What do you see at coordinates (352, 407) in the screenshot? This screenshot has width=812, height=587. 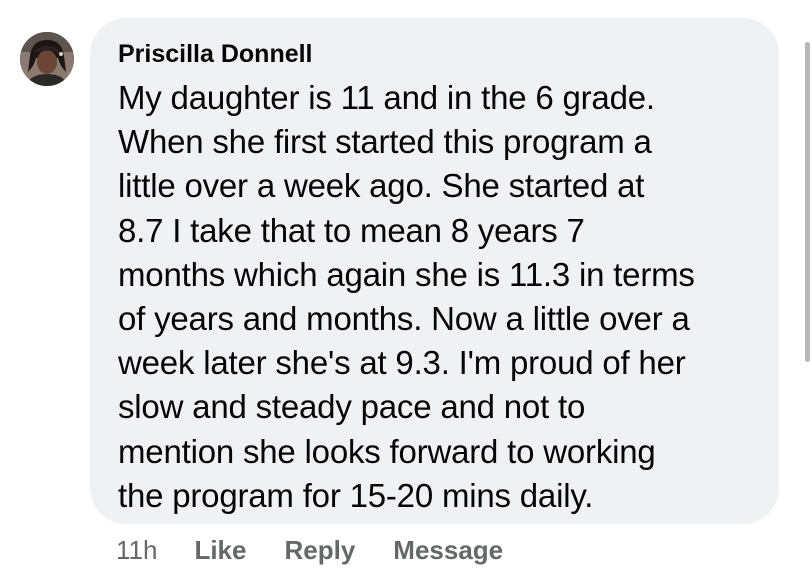 I see `comment-line: slow and steady pace and not to` at bounding box center [352, 407].